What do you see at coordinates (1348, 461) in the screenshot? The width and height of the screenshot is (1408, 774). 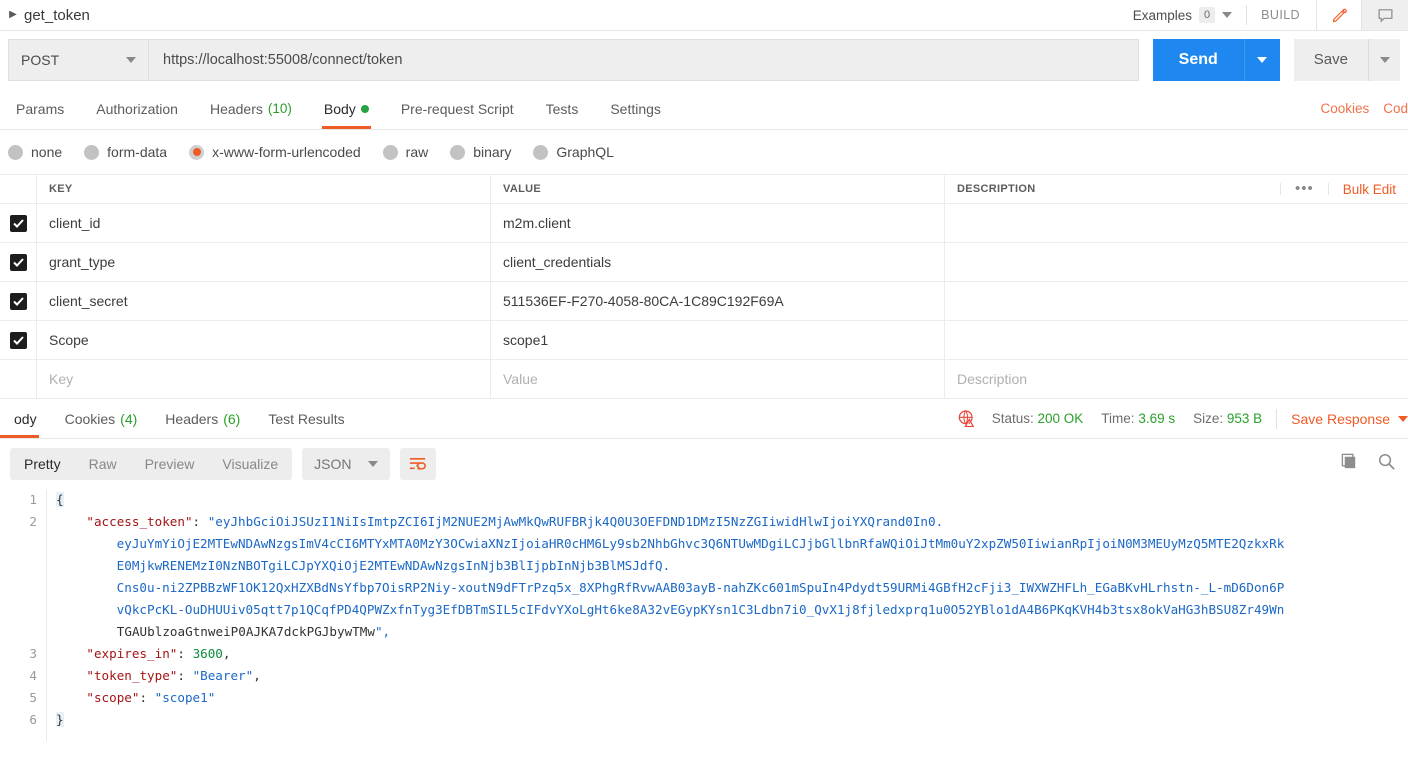 I see `copy-icon` at bounding box center [1348, 461].